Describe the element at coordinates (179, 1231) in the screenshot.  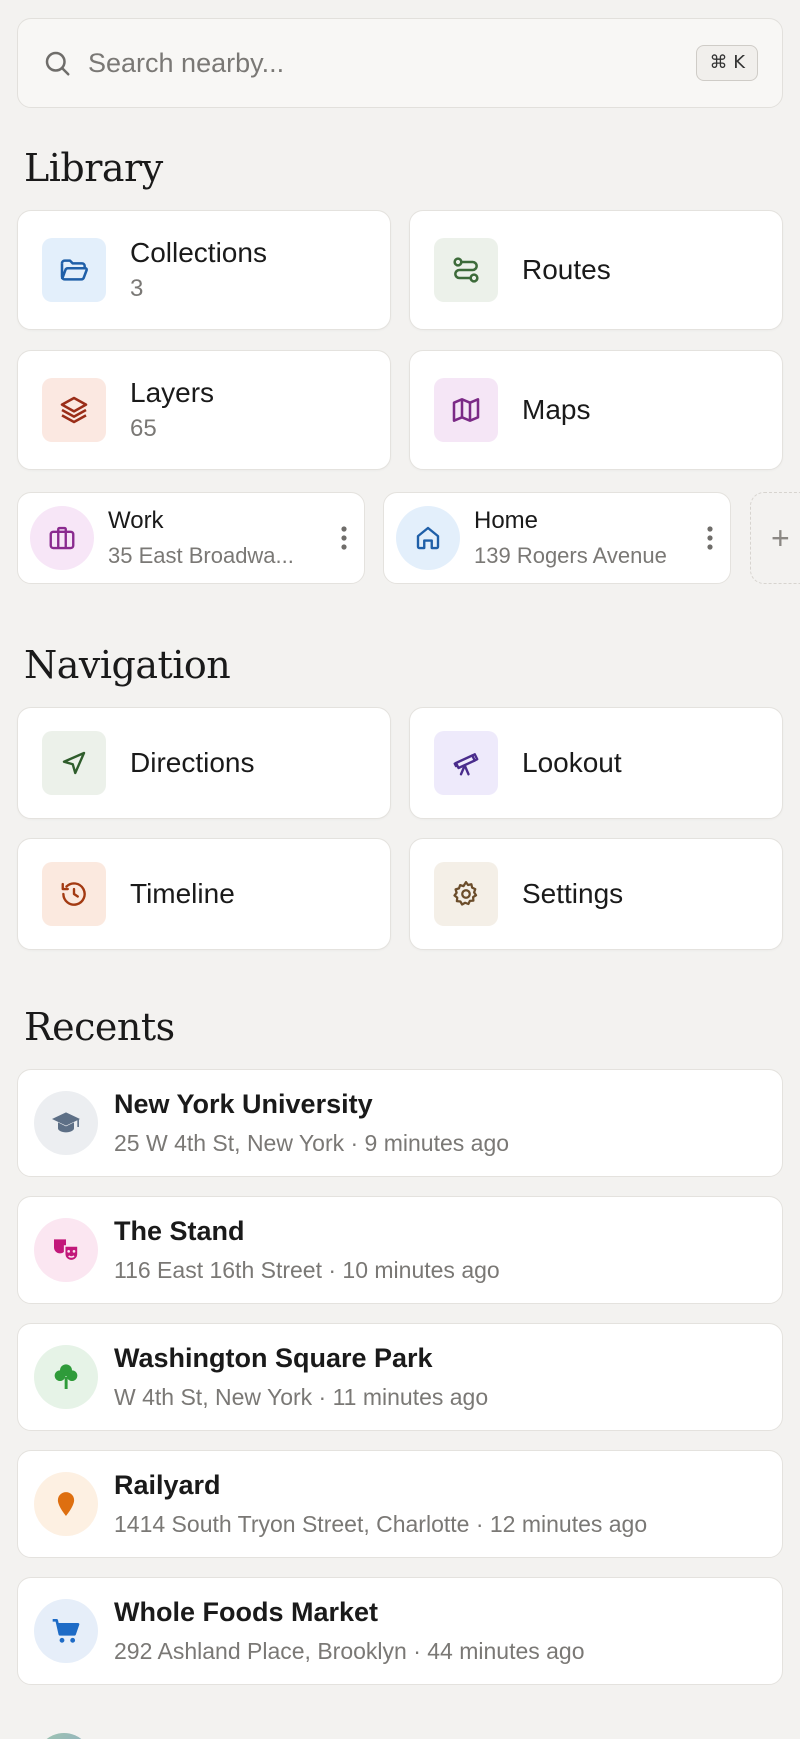
I see `recent-name: The Stand` at that location.